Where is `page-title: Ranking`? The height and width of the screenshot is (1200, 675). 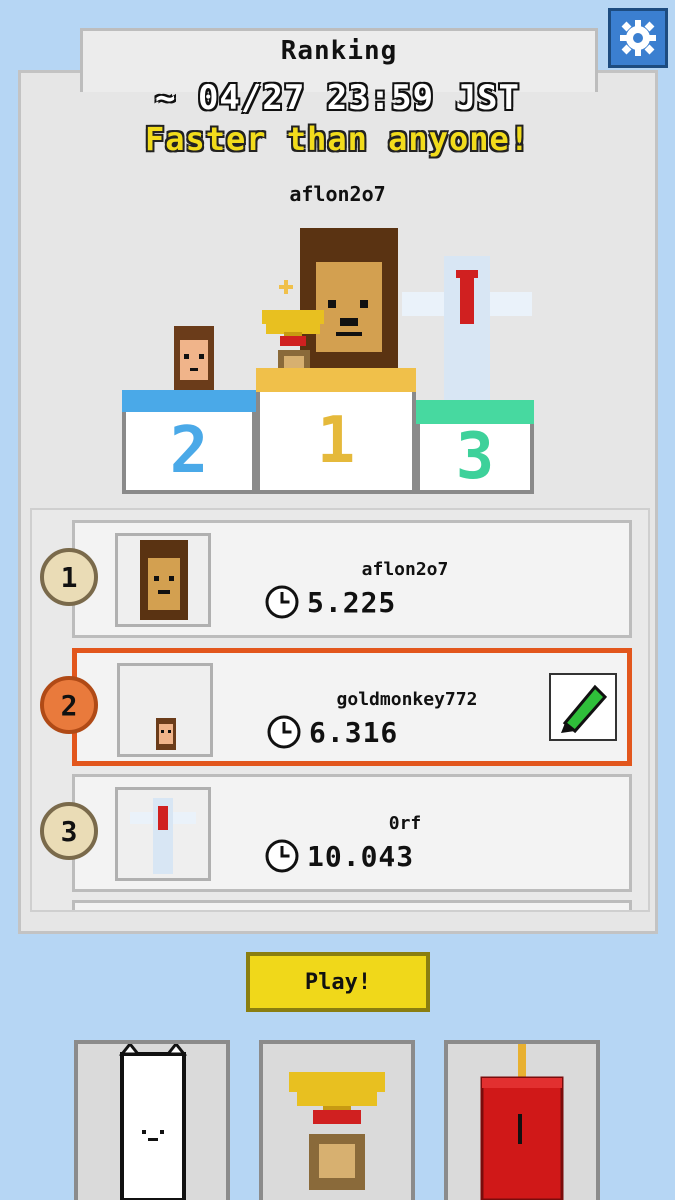
page-title: Ranking is located at coordinates (339, 51).